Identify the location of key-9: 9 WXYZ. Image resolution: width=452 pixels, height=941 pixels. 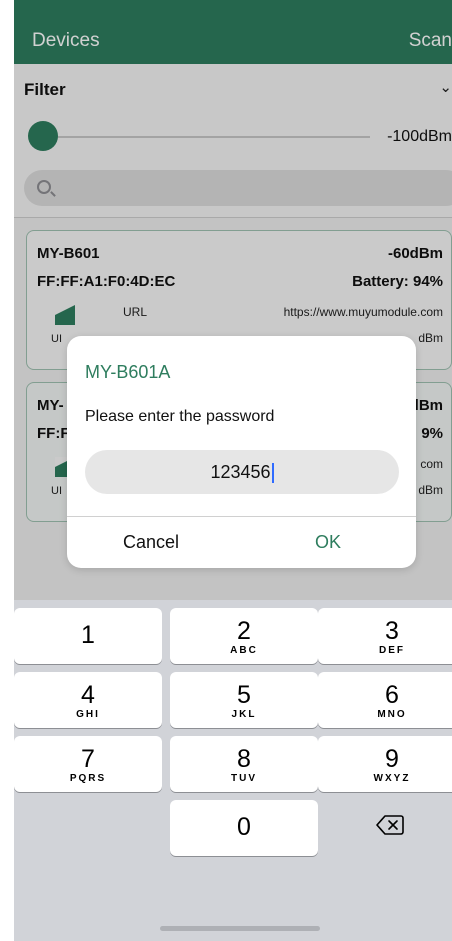
(385, 764).